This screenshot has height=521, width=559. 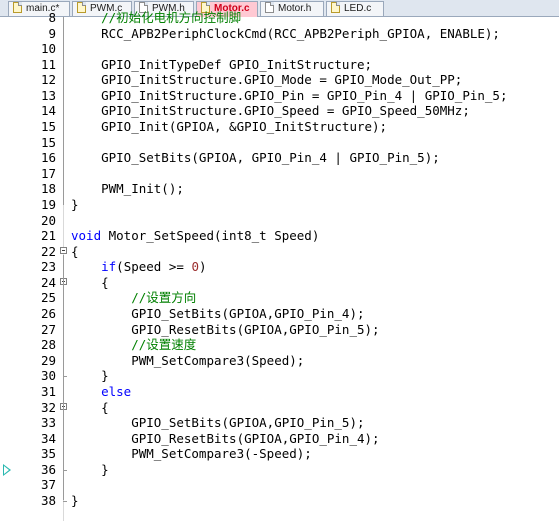 What do you see at coordinates (48, 391) in the screenshot?
I see `line-number: 31` at bounding box center [48, 391].